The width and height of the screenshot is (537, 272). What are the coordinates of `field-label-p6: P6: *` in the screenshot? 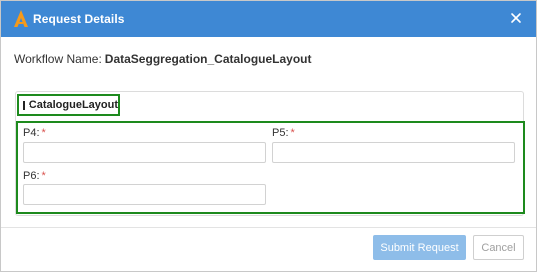 It's located at (34, 176).